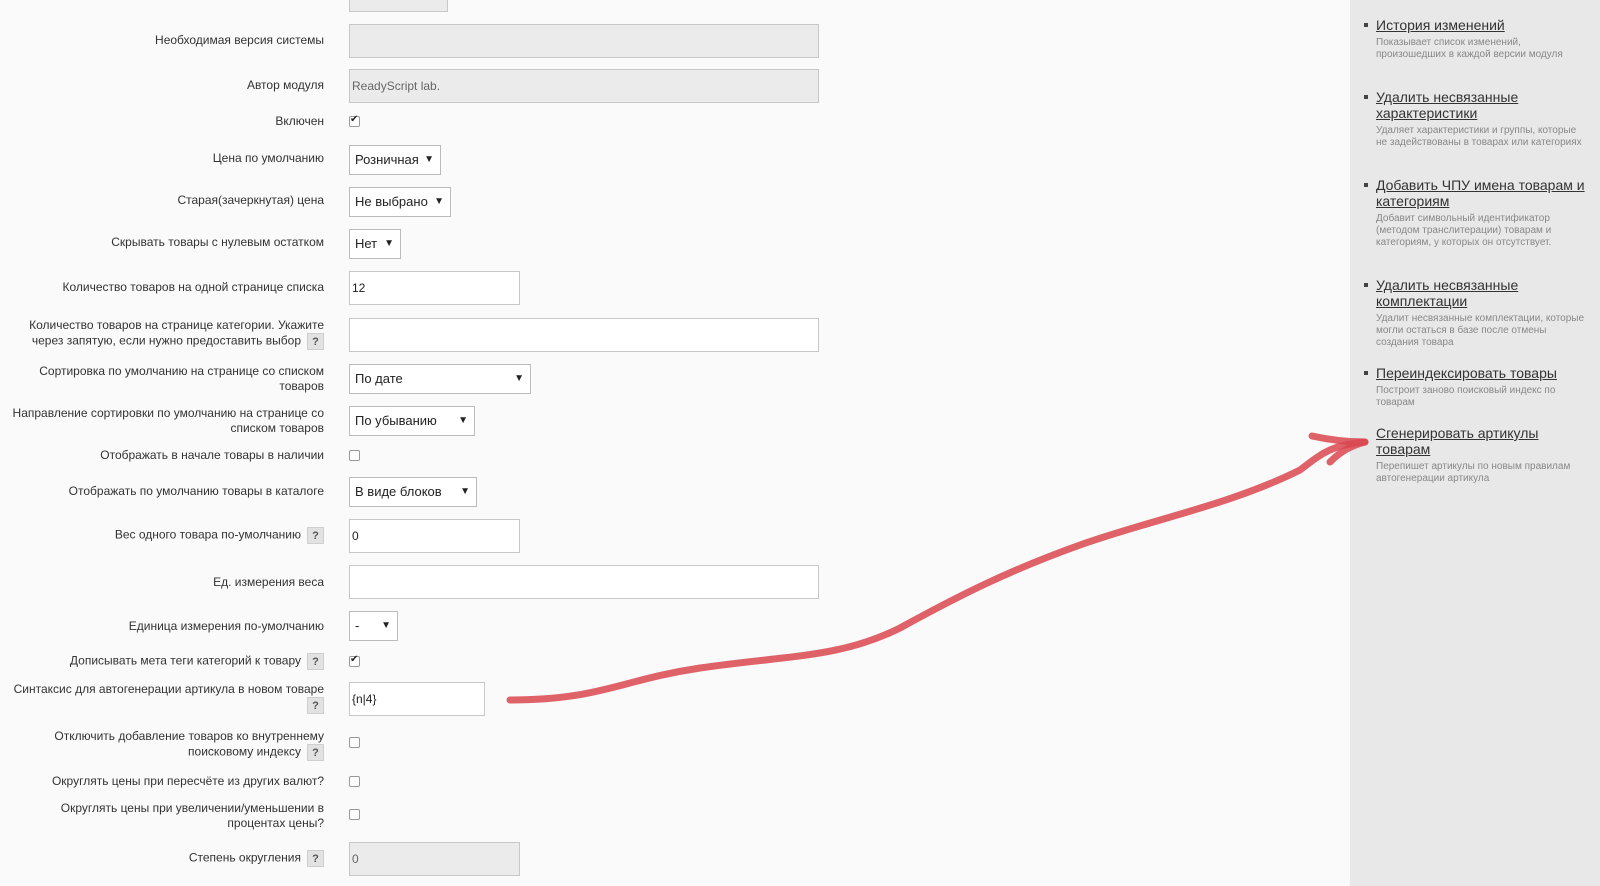 This screenshot has width=1600, height=886. Describe the element at coordinates (1482, 441) in the screenshot. I see `generate-articles-link: Сгенерировать артикулы товарам` at that location.